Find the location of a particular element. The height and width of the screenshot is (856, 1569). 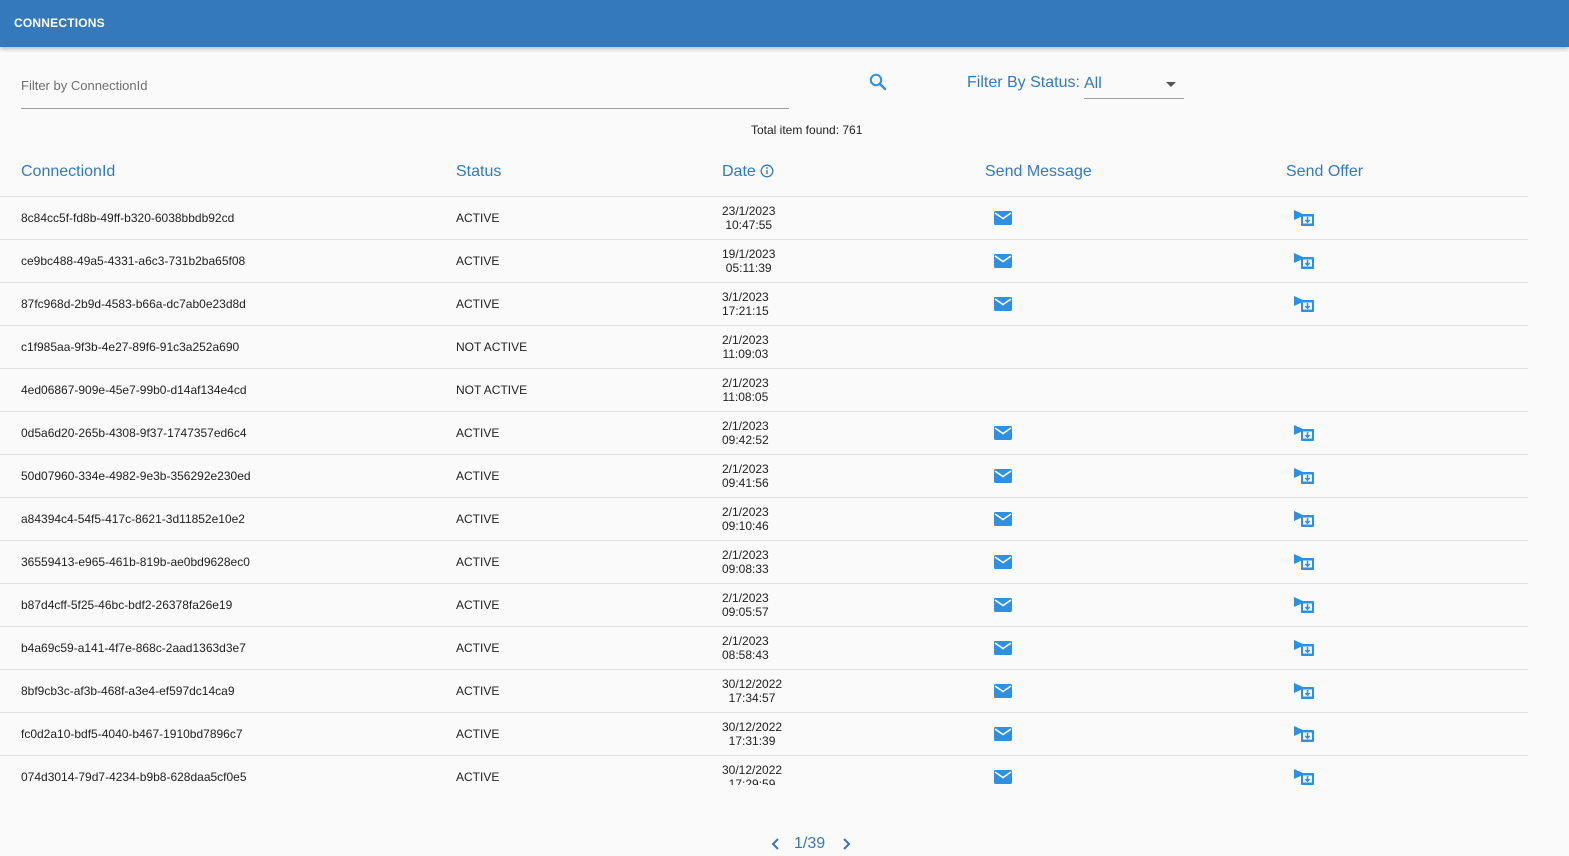

date-time: 17:34:57 is located at coordinates (752, 698).